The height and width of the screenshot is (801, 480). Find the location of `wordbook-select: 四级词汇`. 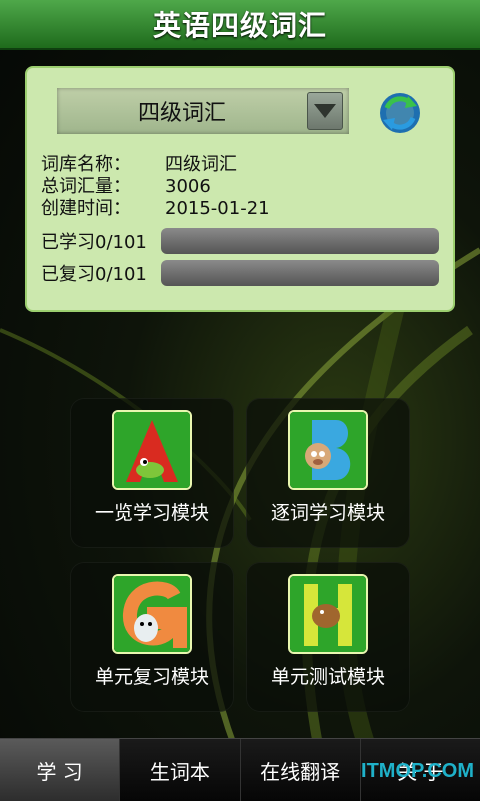

wordbook-select: 四级词汇 is located at coordinates (203, 111).